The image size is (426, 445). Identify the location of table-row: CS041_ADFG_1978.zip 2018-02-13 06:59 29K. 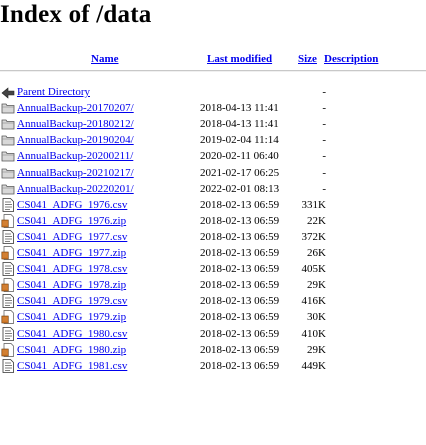
(213, 285).